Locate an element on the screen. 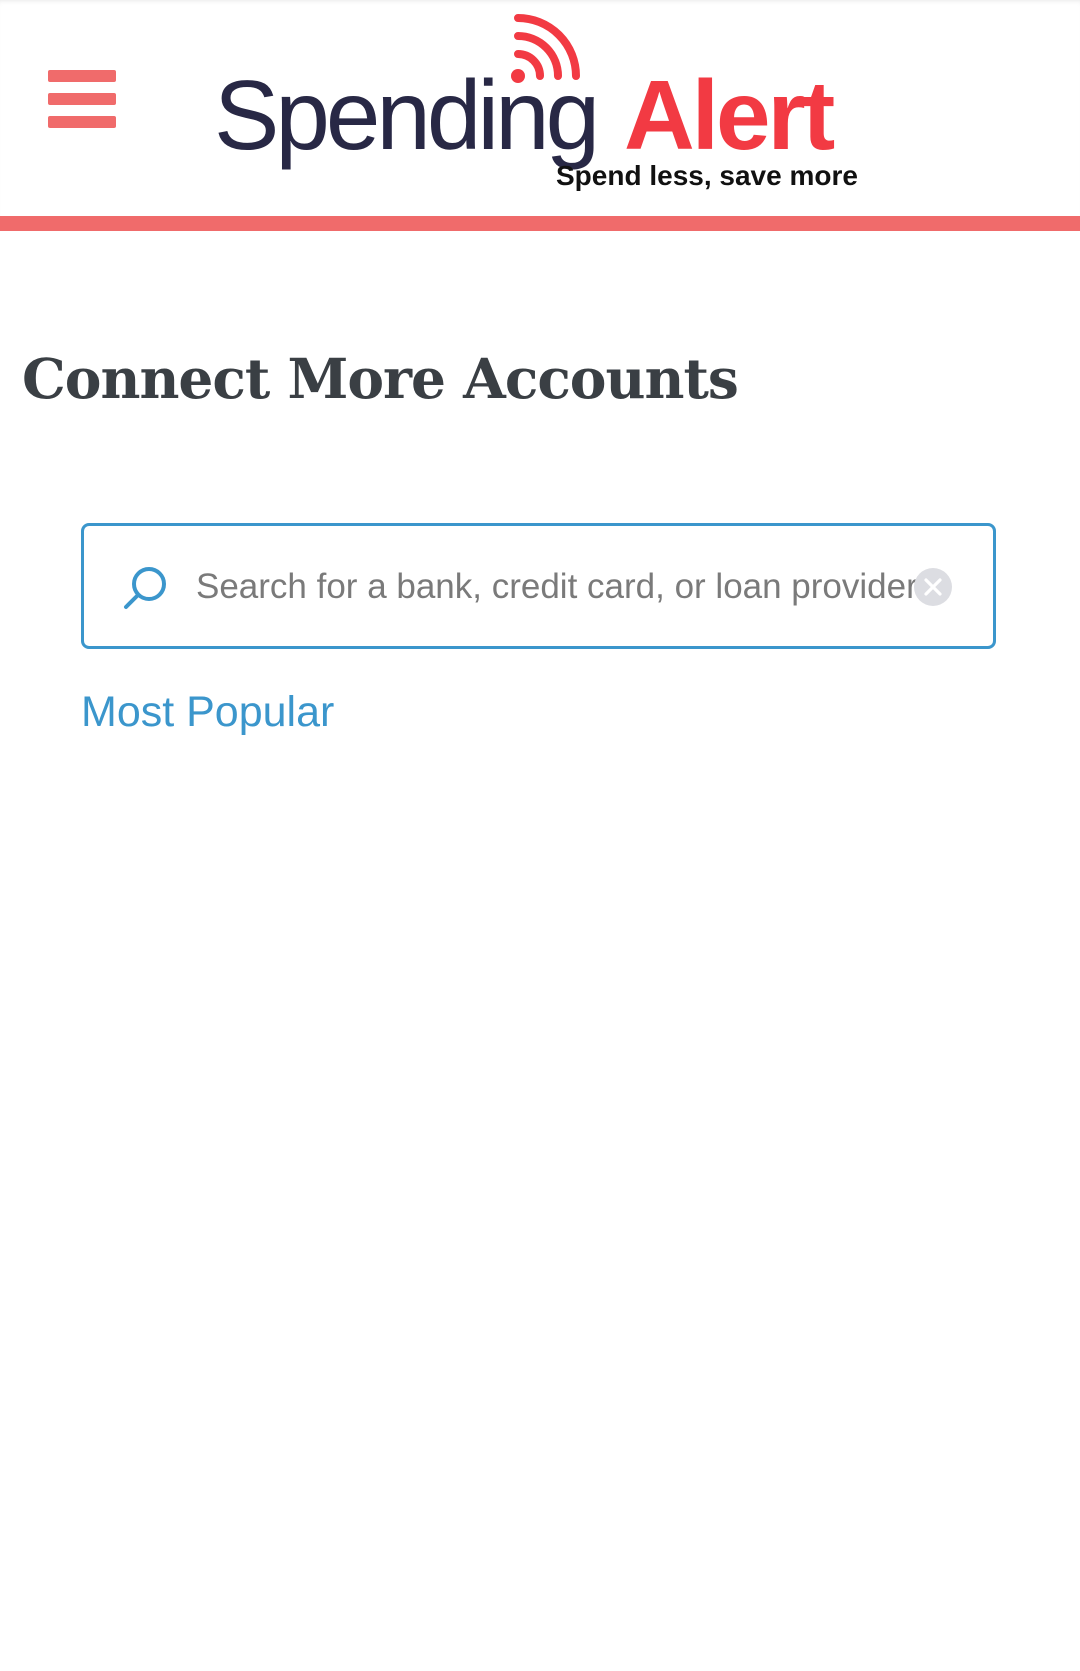  header-accent-divider is located at coordinates (540, 223).